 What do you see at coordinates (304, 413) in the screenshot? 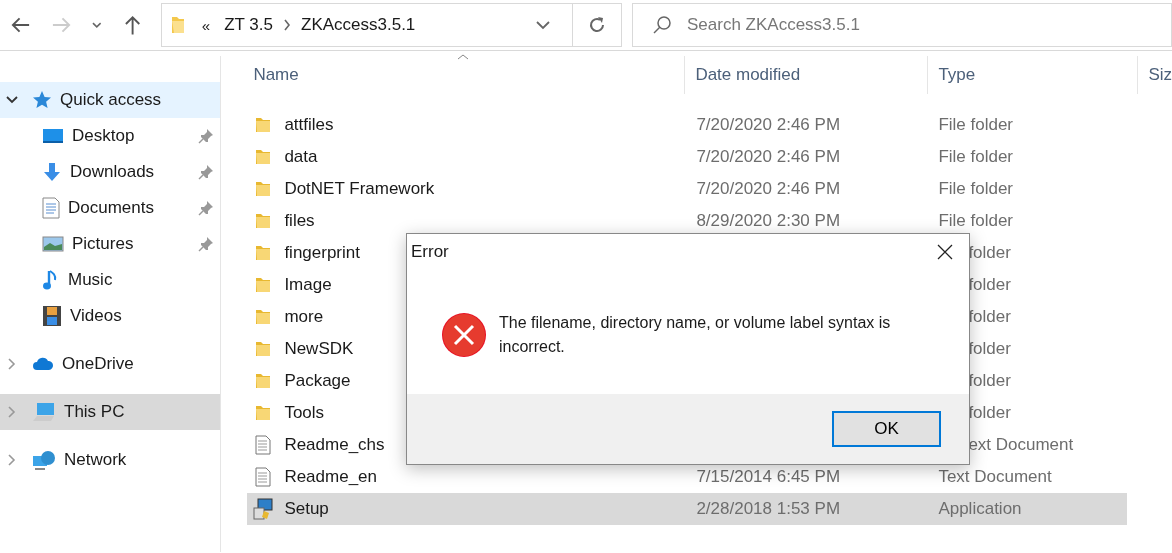
I see `file-name: Tools` at bounding box center [304, 413].